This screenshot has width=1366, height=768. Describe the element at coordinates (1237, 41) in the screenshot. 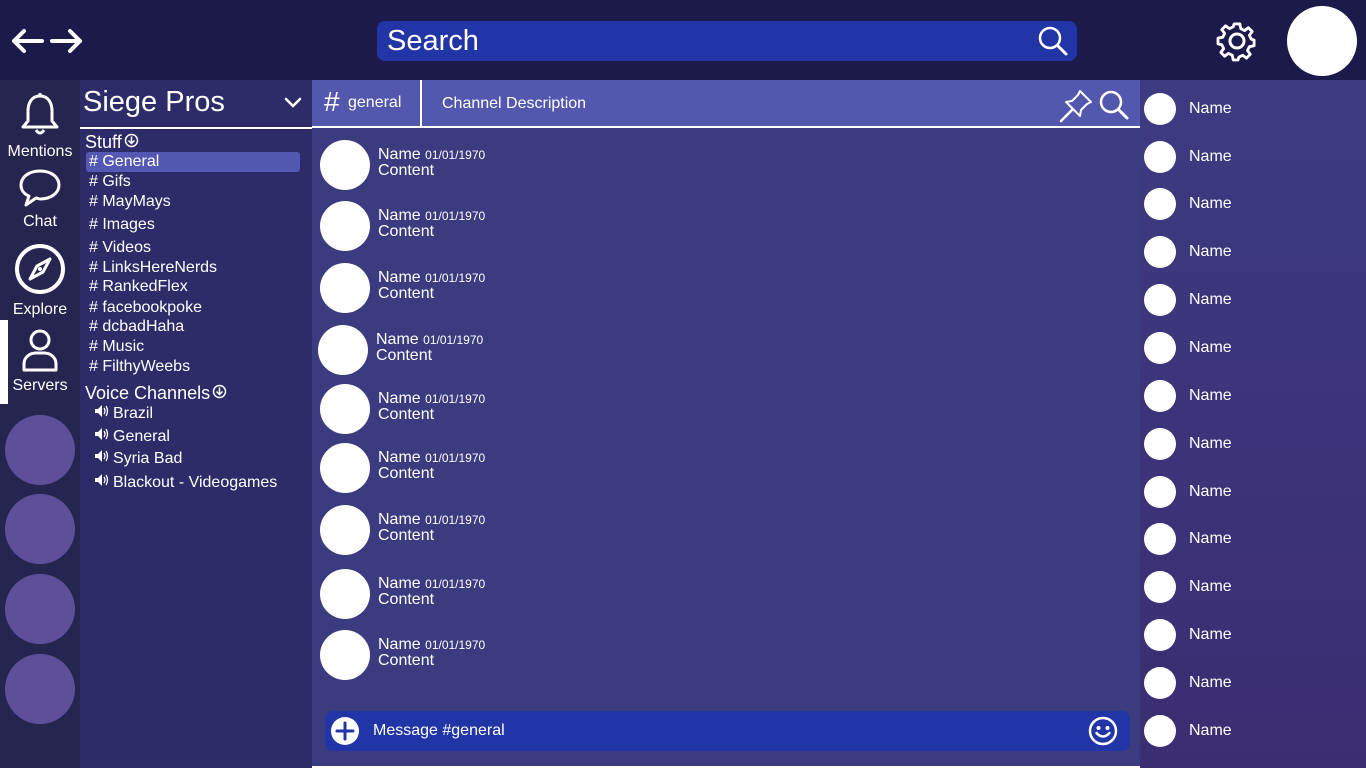

I see `settings-gear-icon` at that location.